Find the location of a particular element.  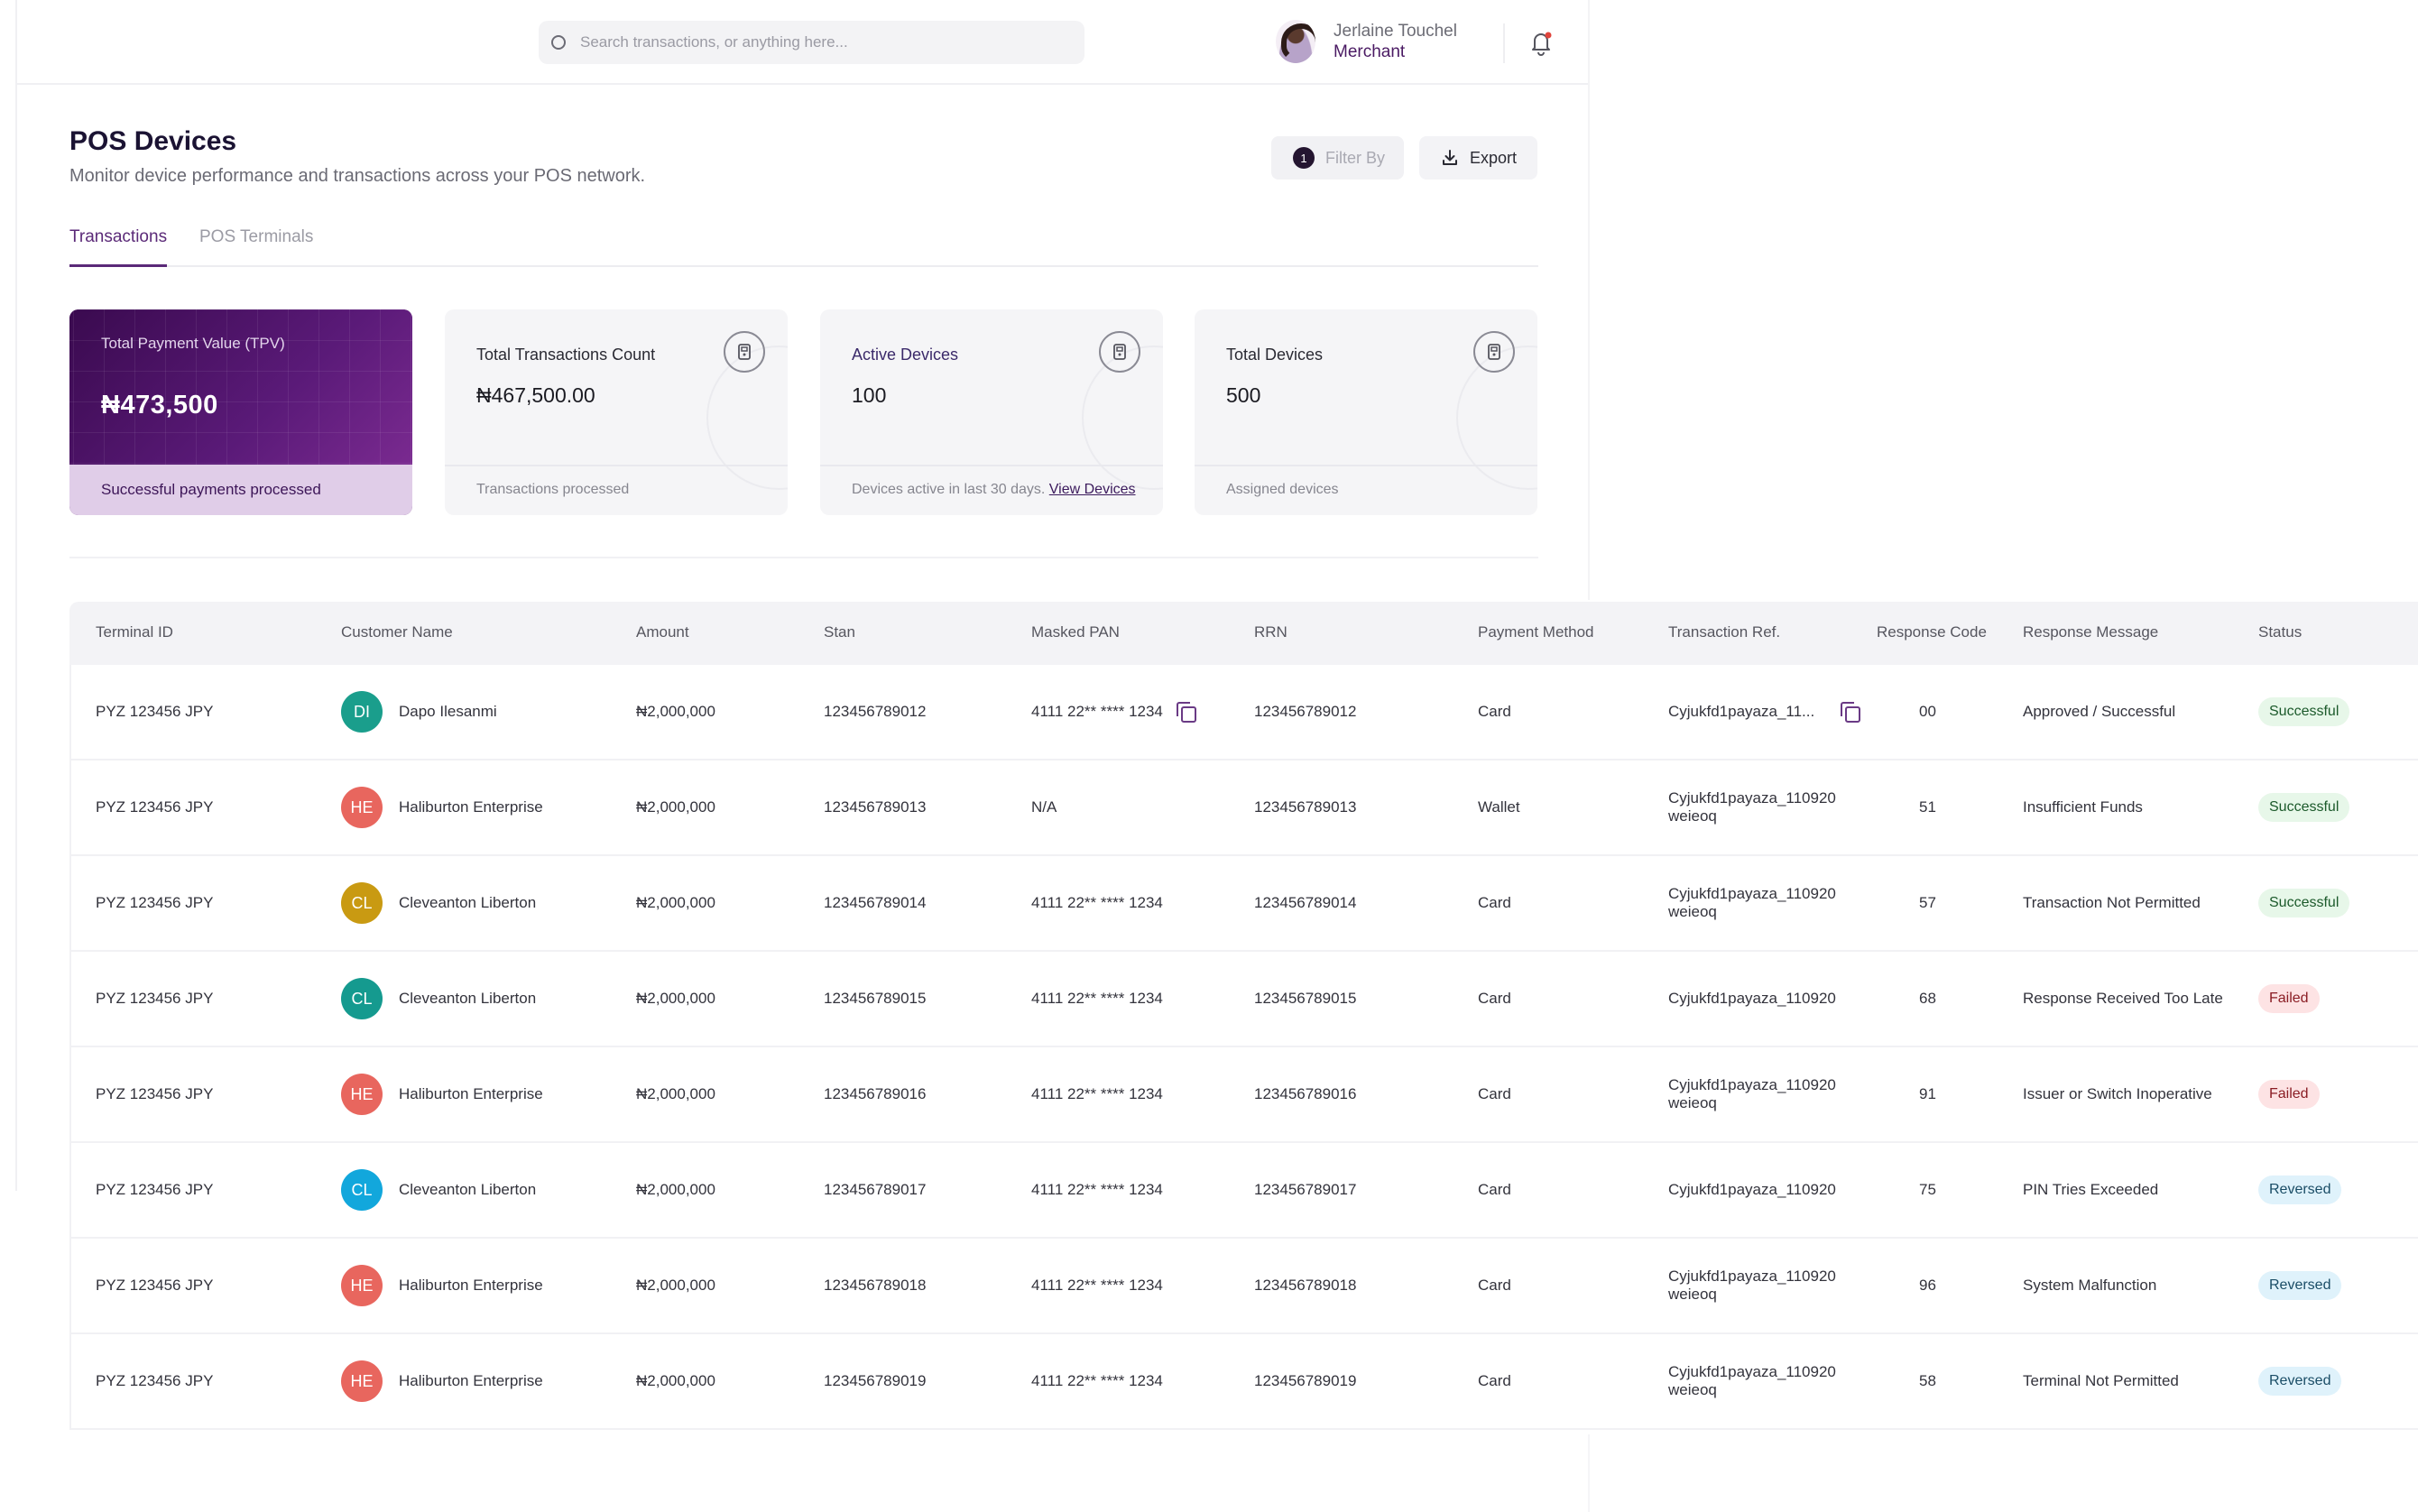

column-header-status: Status is located at coordinates (2280, 632).